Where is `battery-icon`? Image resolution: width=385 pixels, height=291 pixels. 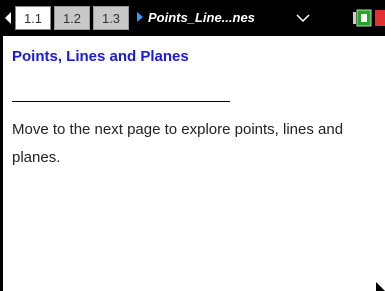
battery-icon is located at coordinates (369, 18).